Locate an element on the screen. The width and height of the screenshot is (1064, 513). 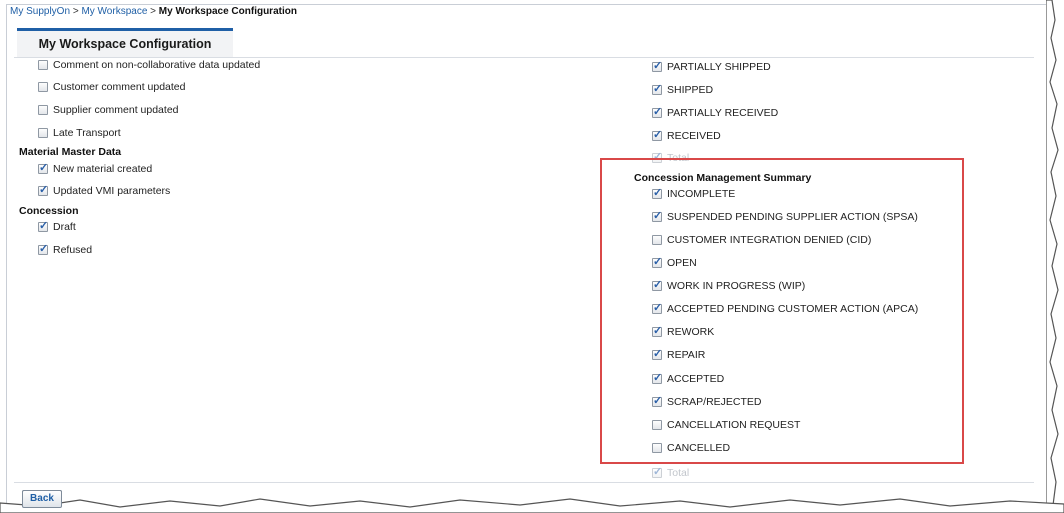
option-supplier-comment-updated: Supplier comment updated is located at coordinates (108, 110).